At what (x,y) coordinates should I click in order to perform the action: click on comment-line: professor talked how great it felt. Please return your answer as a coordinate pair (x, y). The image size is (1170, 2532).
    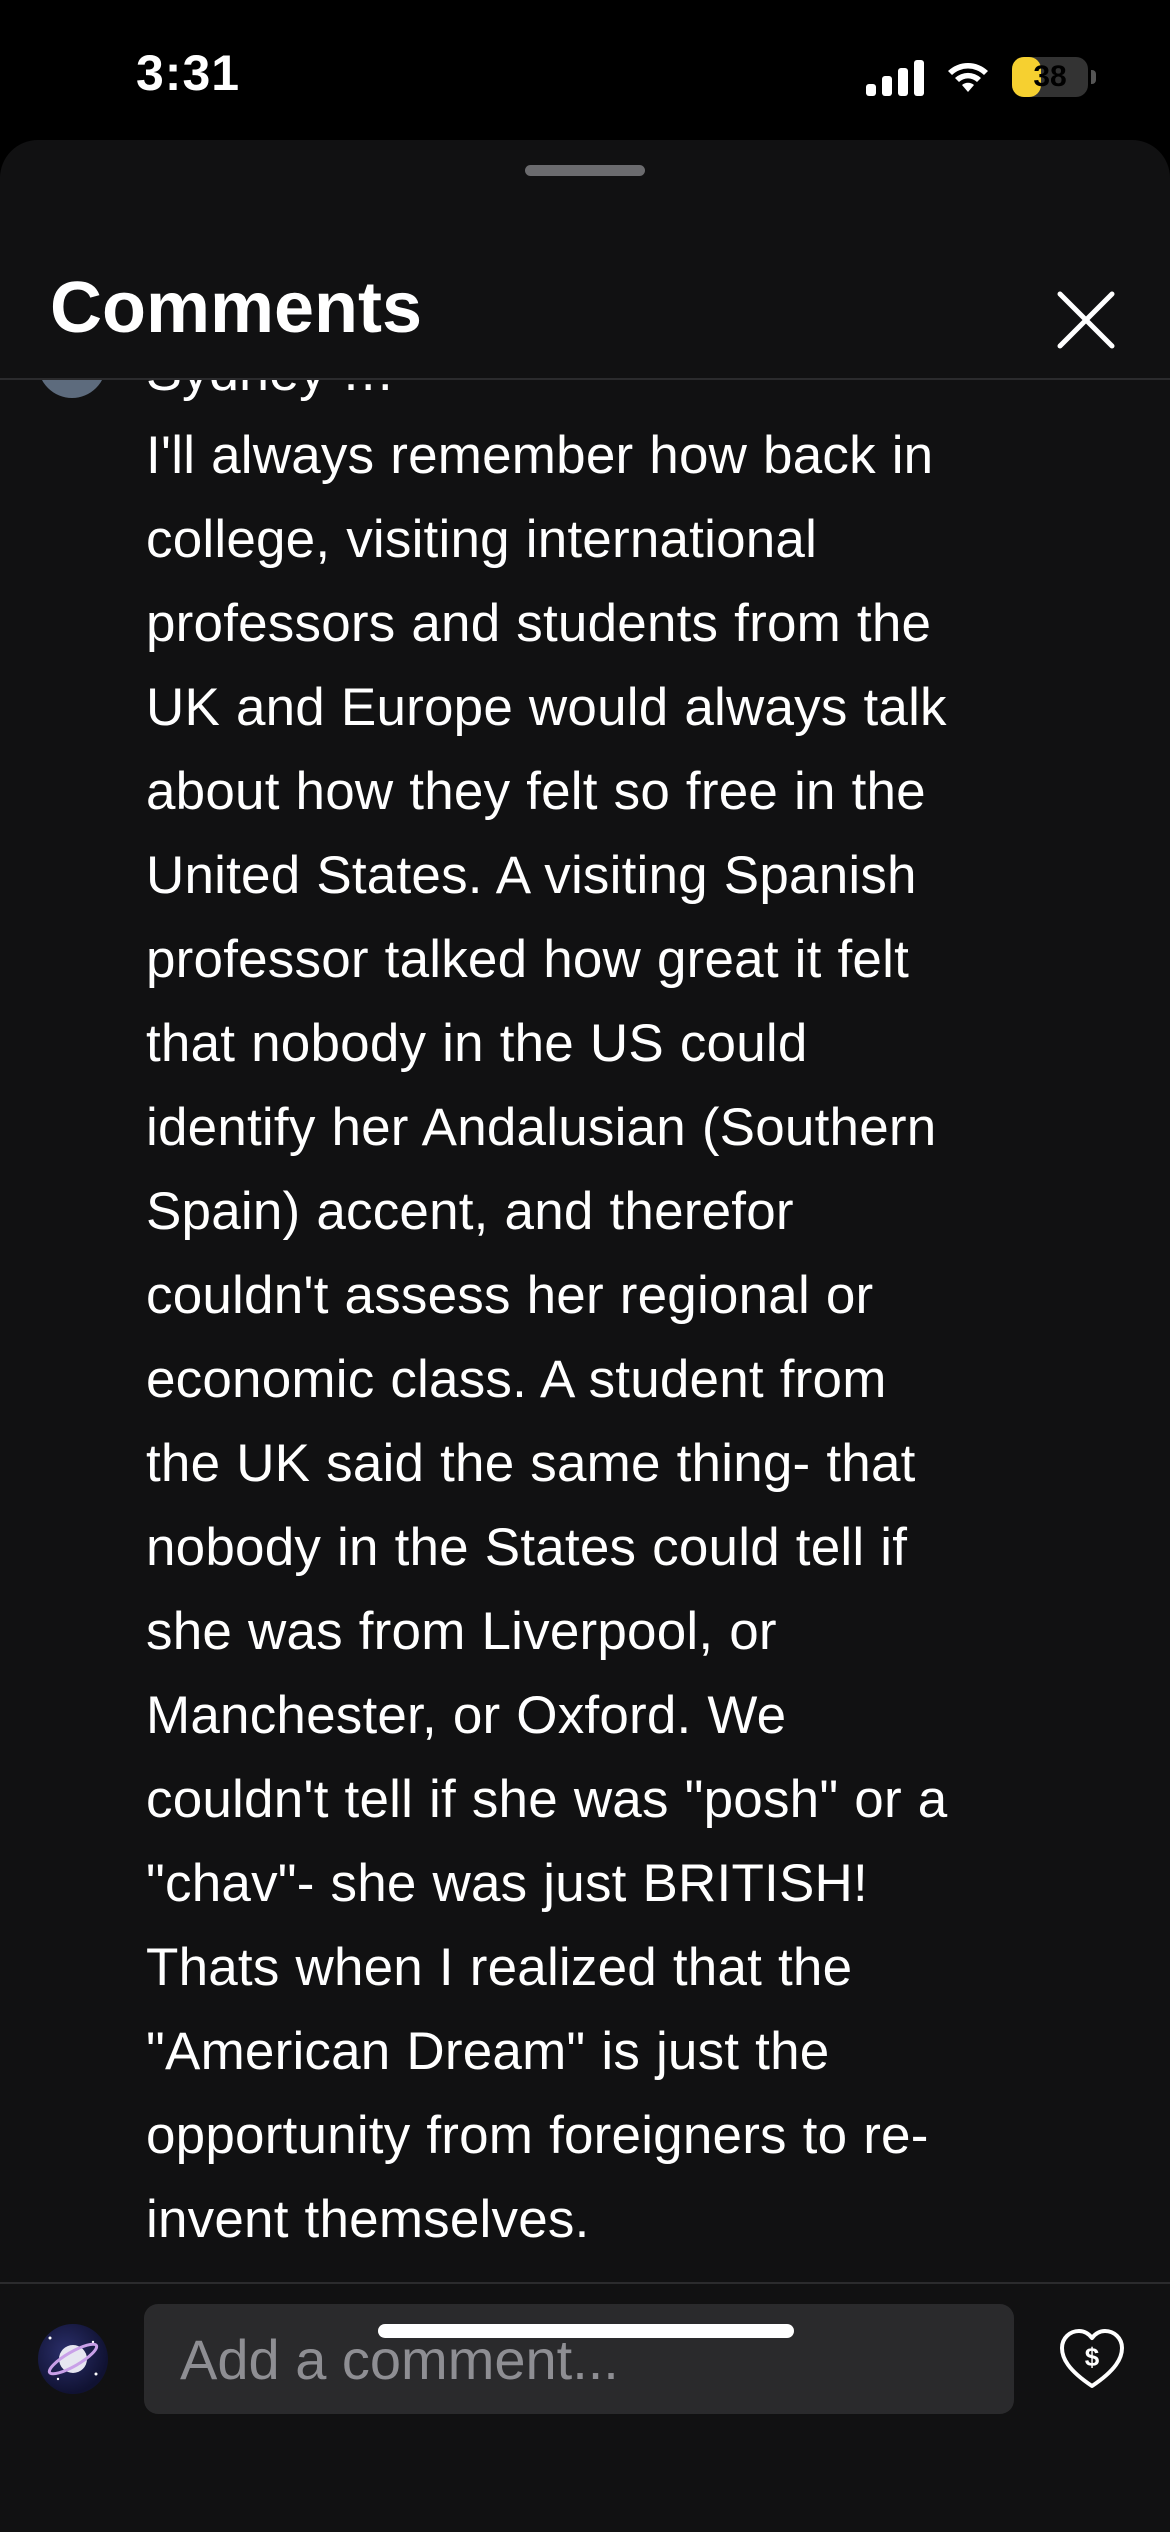
    Looking at the image, I should click on (528, 959).